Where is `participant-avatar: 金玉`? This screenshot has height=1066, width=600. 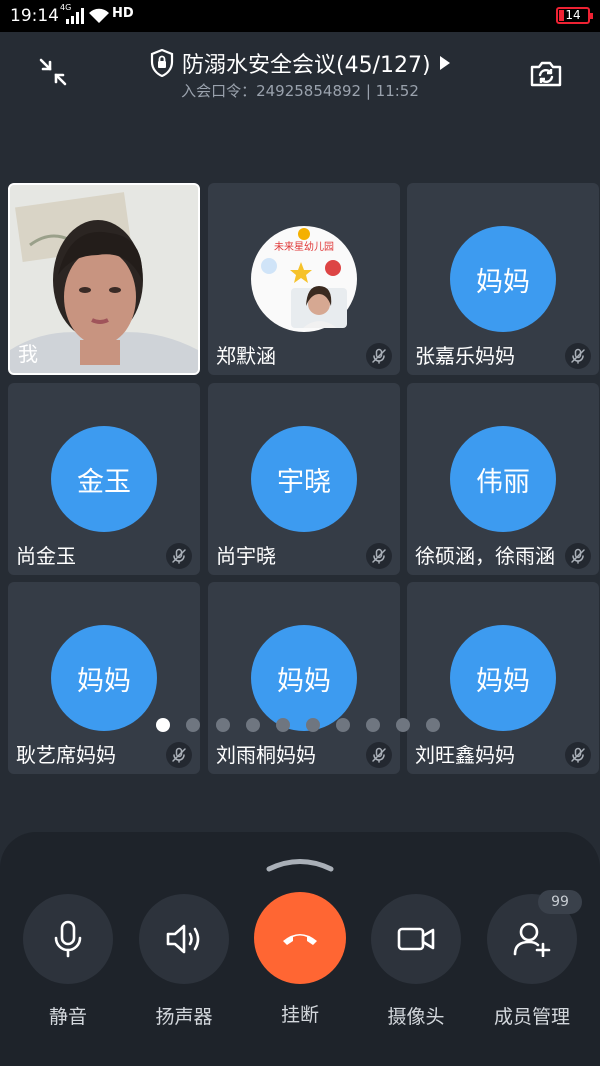
participant-avatar: 金玉 is located at coordinates (104, 479).